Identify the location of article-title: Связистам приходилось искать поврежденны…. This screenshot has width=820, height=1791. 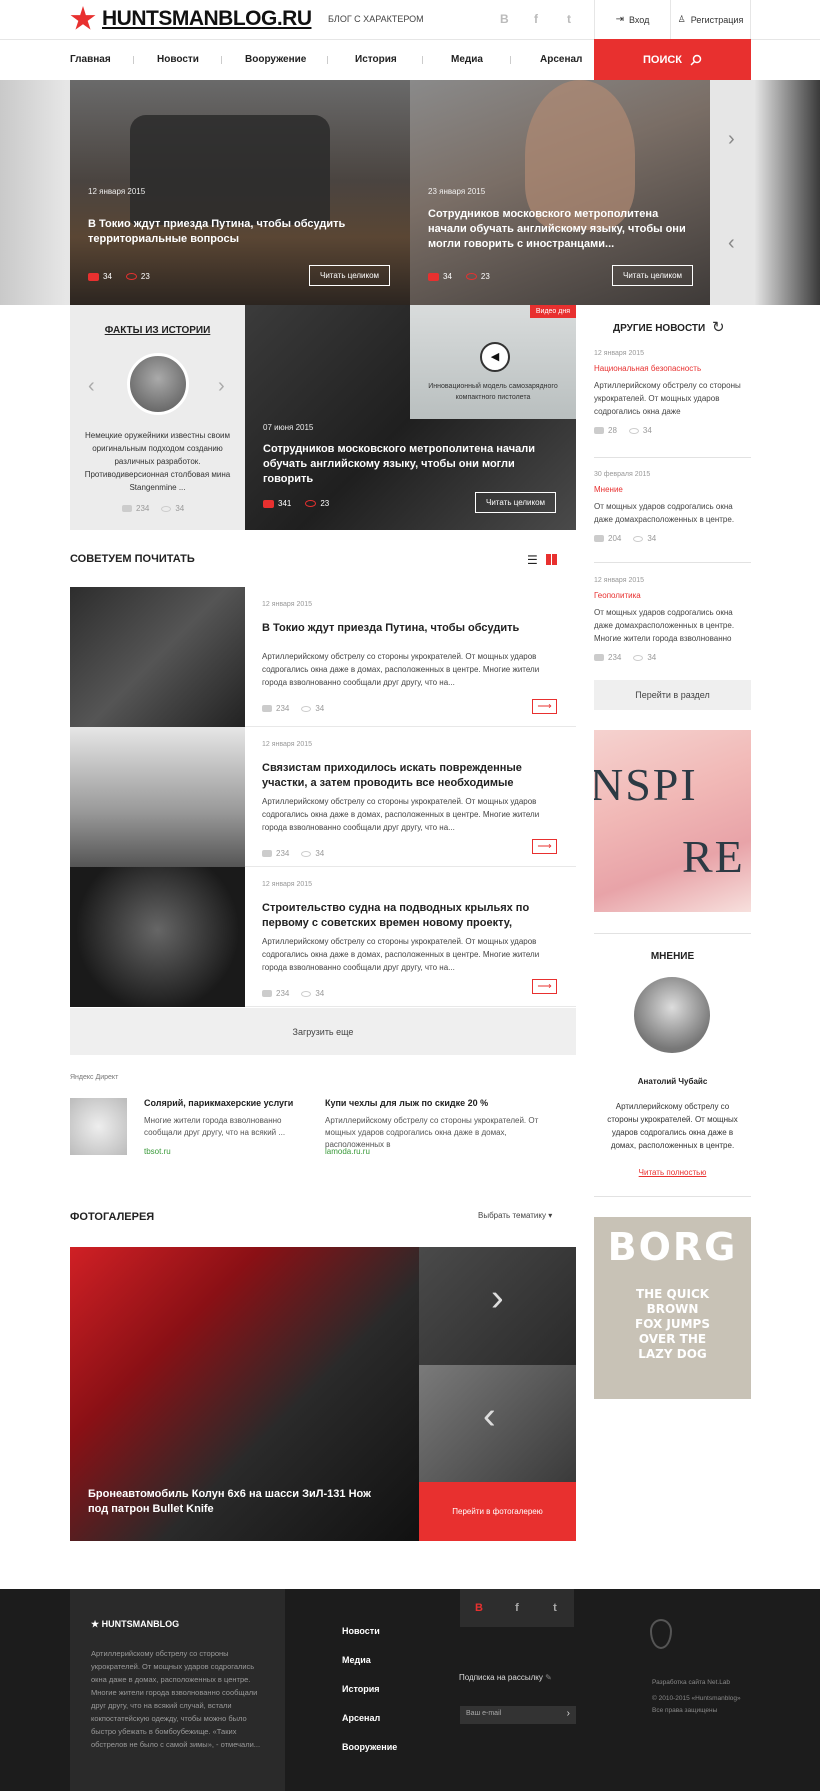
(412, 776).